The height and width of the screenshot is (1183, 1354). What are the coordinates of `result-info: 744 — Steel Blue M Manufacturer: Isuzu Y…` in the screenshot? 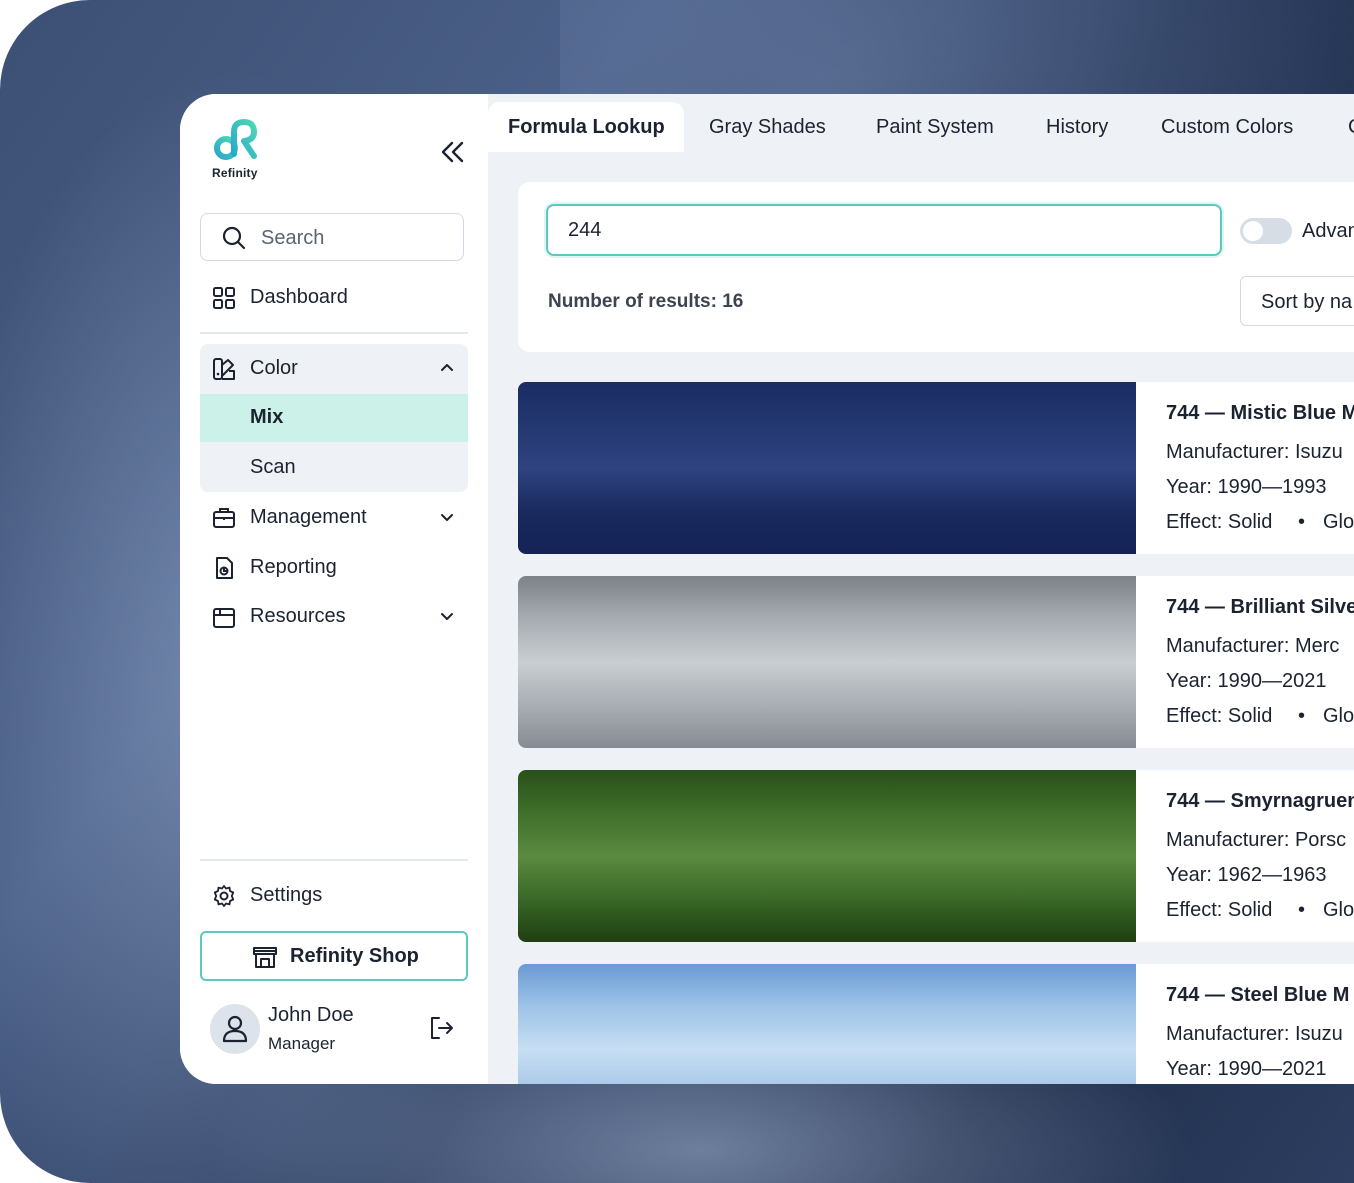 It's located at (1260, 1024).